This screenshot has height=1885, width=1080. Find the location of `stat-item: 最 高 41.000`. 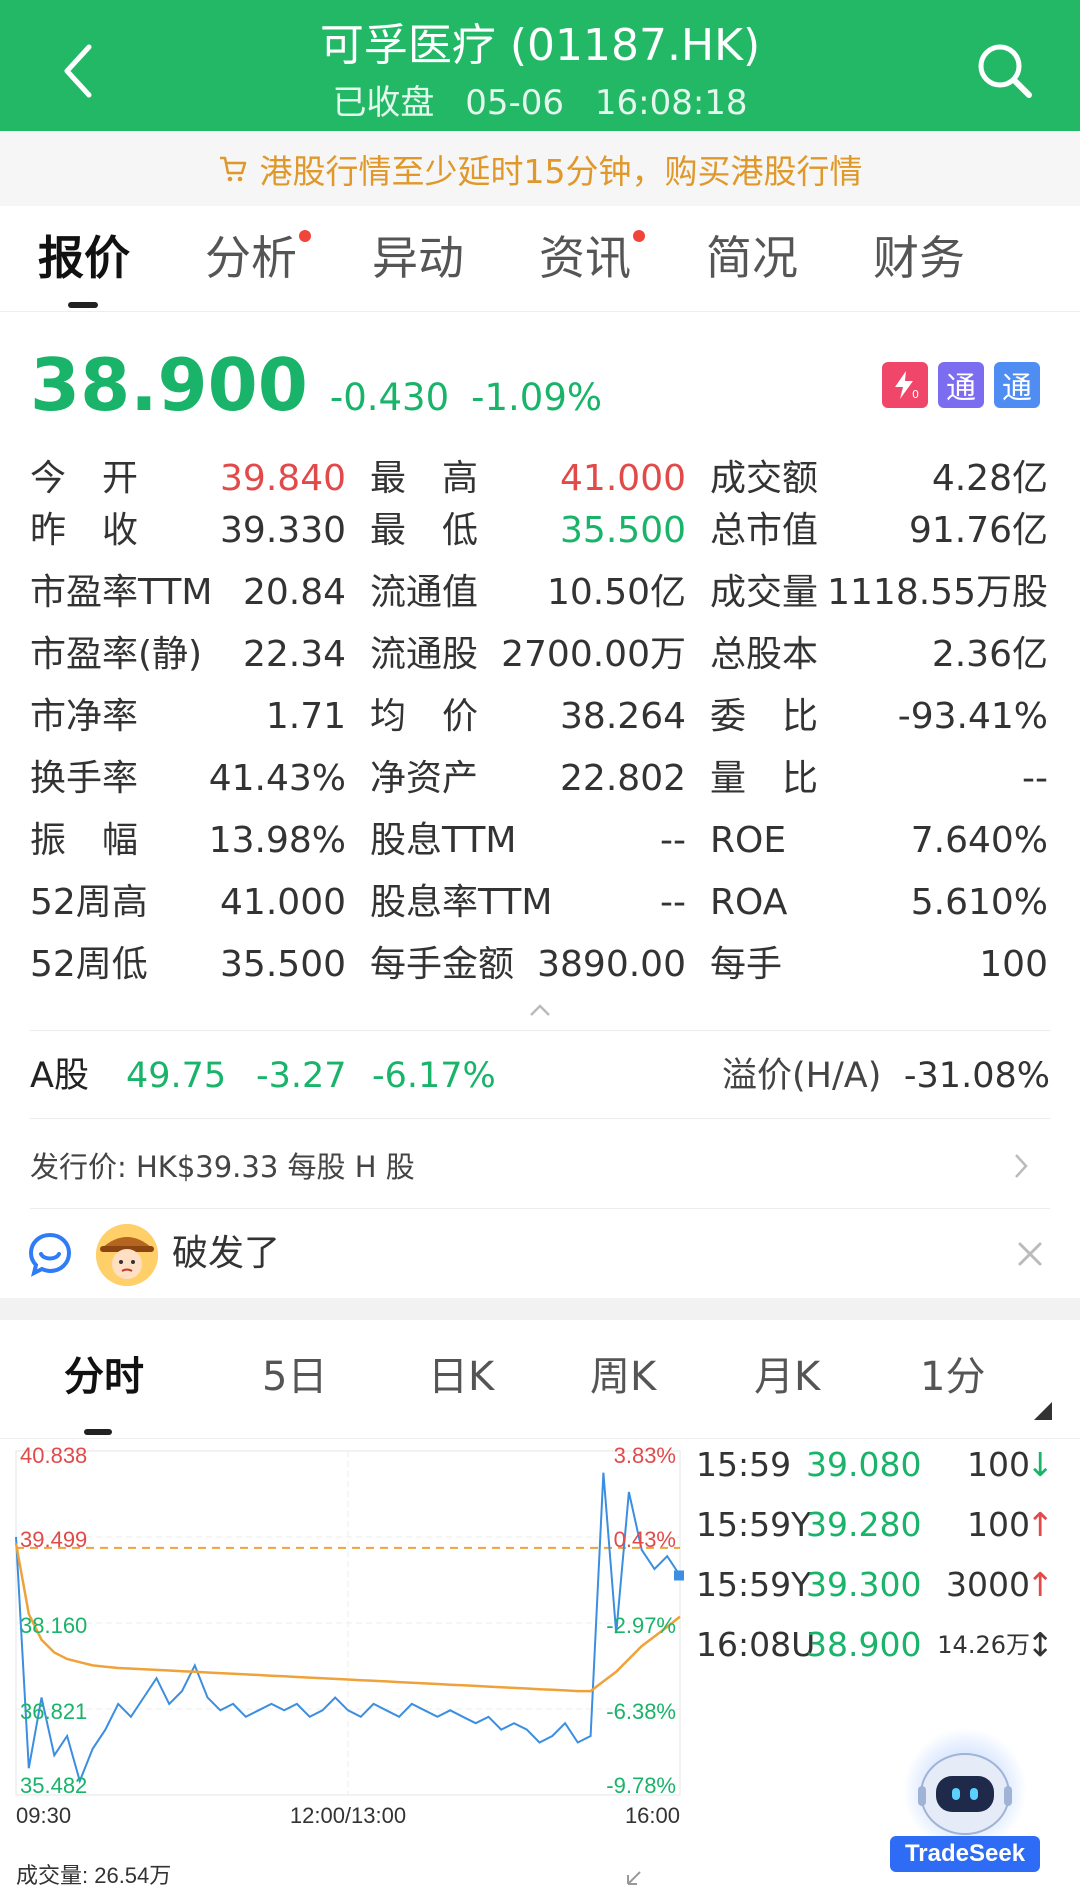

stat-item: 最 高 41.000 is located at coordinates (528, 479).